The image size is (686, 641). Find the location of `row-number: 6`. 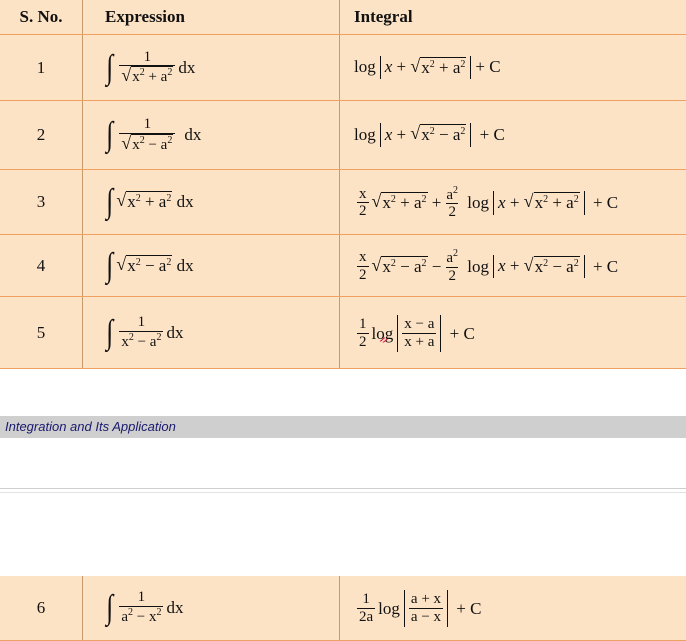

row-number: 6 is located at coordinates (41, 608).